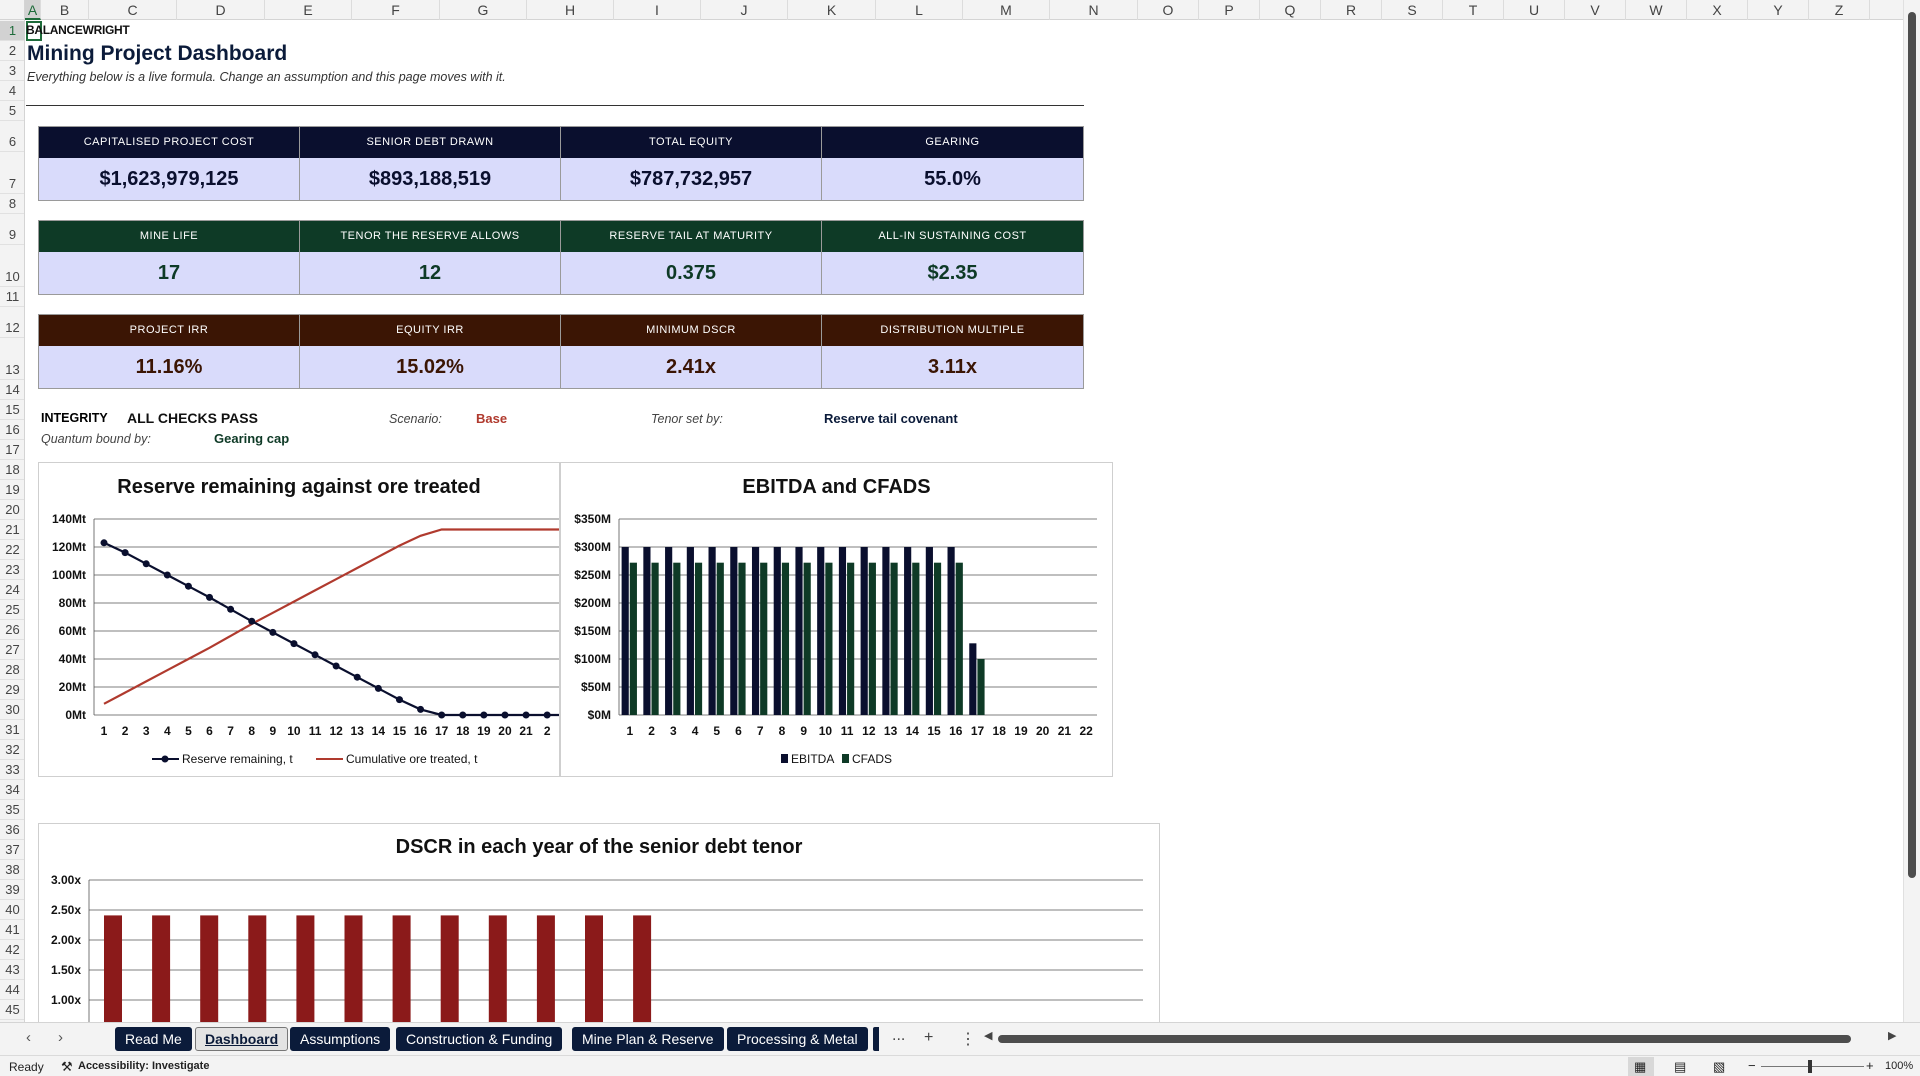 The width and height of the screenshot is (1920, 1076). I want to click on add-sheet-button: +, so click(928, 1038).